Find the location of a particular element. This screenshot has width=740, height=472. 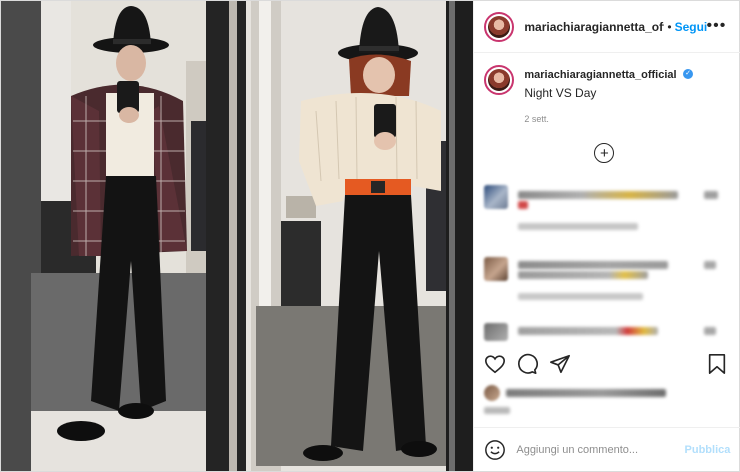

post-header: mariachiaragiannetta_offic • Segui ••• is located at coordinates (607, 27).